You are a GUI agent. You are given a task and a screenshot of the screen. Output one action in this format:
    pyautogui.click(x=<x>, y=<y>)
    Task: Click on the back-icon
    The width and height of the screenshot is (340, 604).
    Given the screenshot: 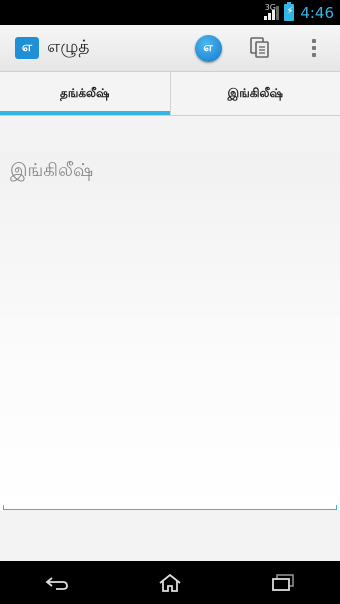 What is the action you would take?
    pyautogui.click(x=56, y=583)
    